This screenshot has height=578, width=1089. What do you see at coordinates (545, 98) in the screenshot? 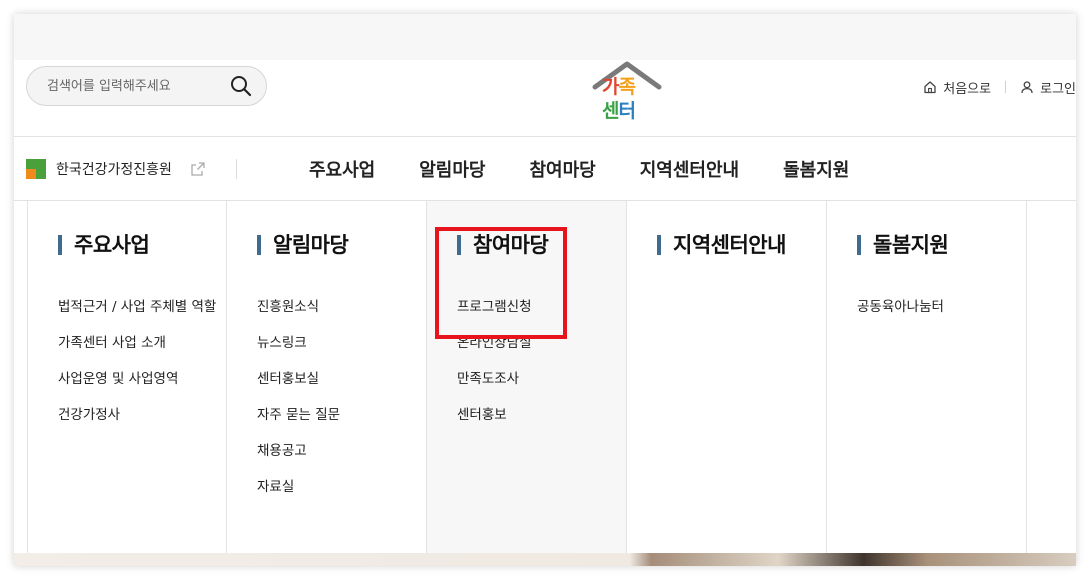
I see `header: 가족 센터 처음으로 로그인` at bounding box center [545, 98].